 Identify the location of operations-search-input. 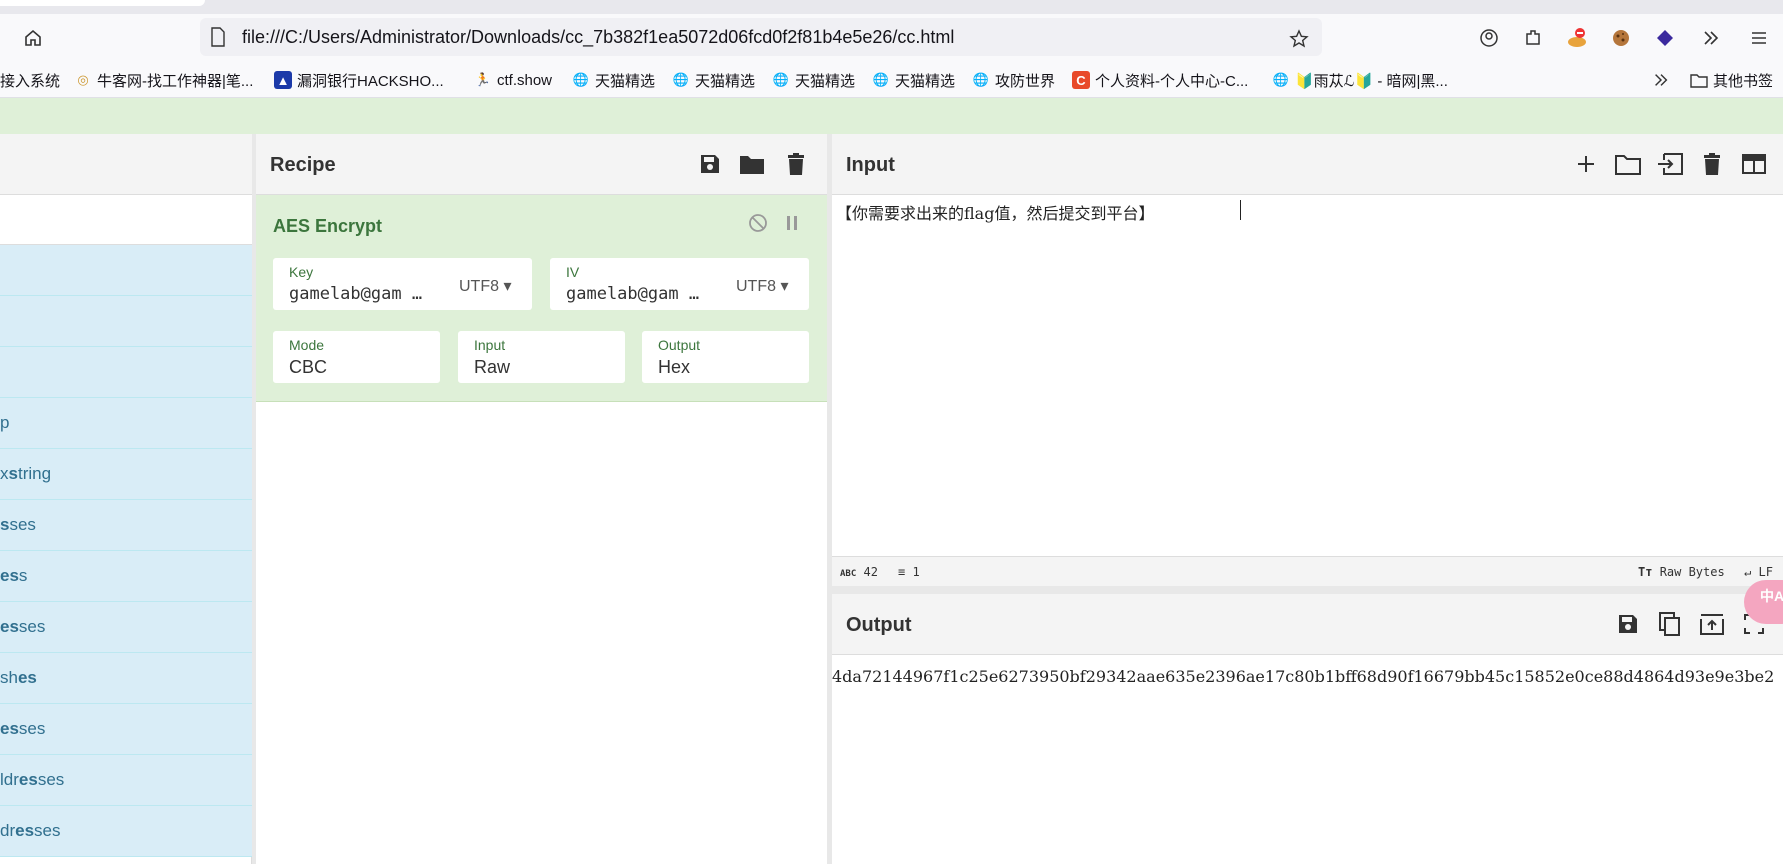
(126, 220).